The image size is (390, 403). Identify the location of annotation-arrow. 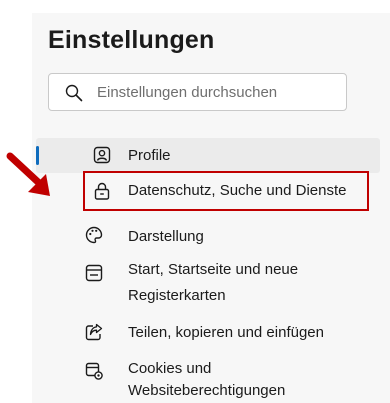
(28, 174).